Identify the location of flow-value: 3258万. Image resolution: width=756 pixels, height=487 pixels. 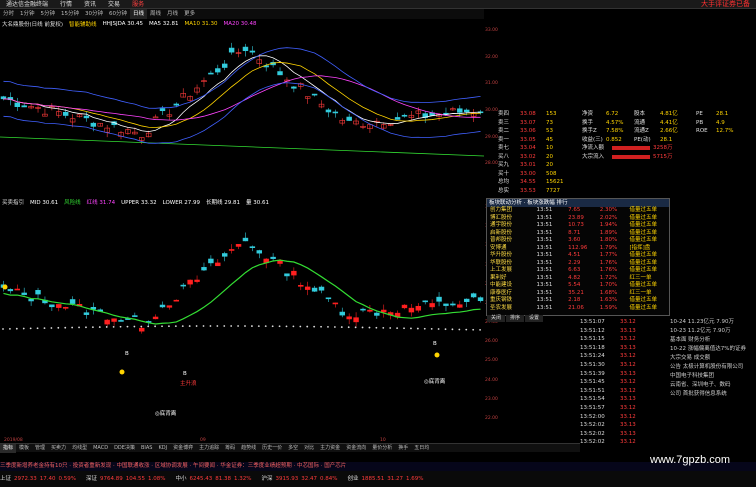
(663, 148).